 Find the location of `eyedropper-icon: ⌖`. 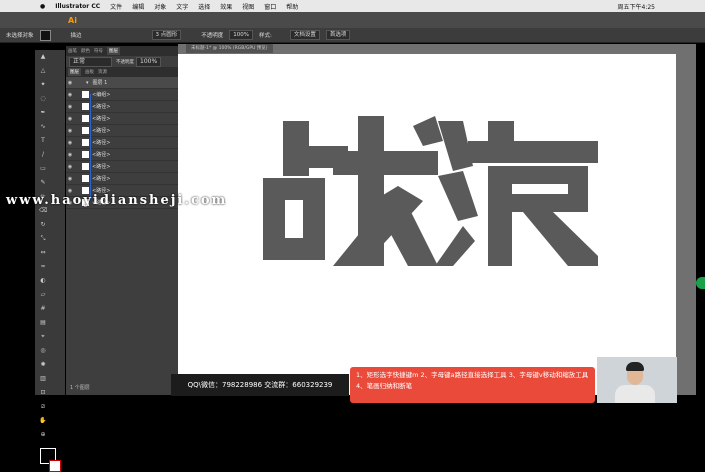

eyedropper-icon: ⌖ is located at coordinates (43, 337).